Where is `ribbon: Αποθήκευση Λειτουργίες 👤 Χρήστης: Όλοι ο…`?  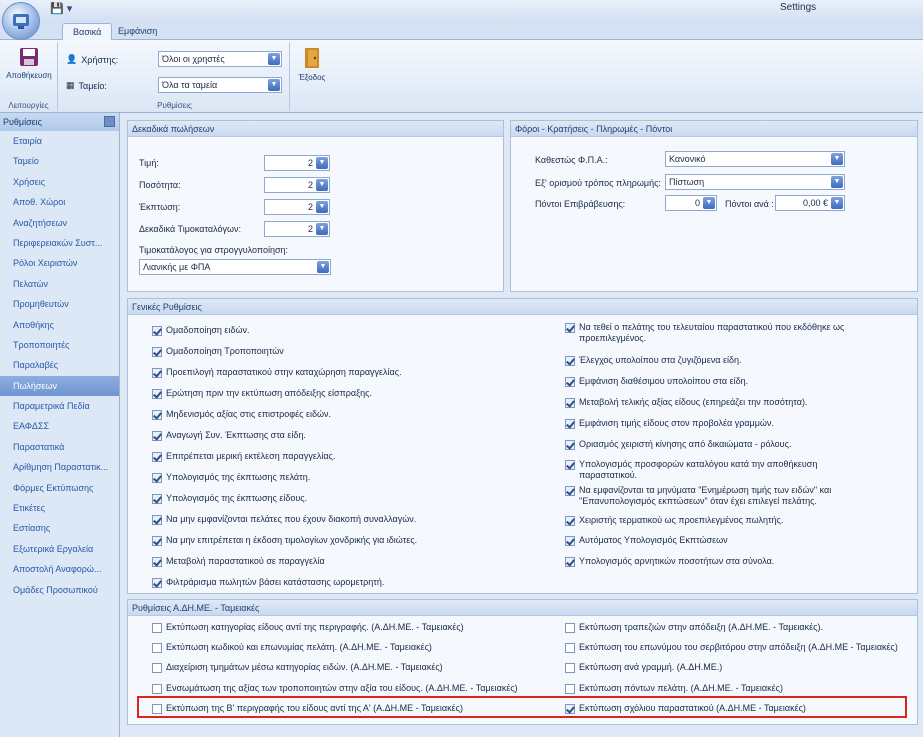 ribbon: Αποθήκευση Λειτουργίες 👤 Χρήστης: Όλοι ο… is located at coordinates (461, 76).